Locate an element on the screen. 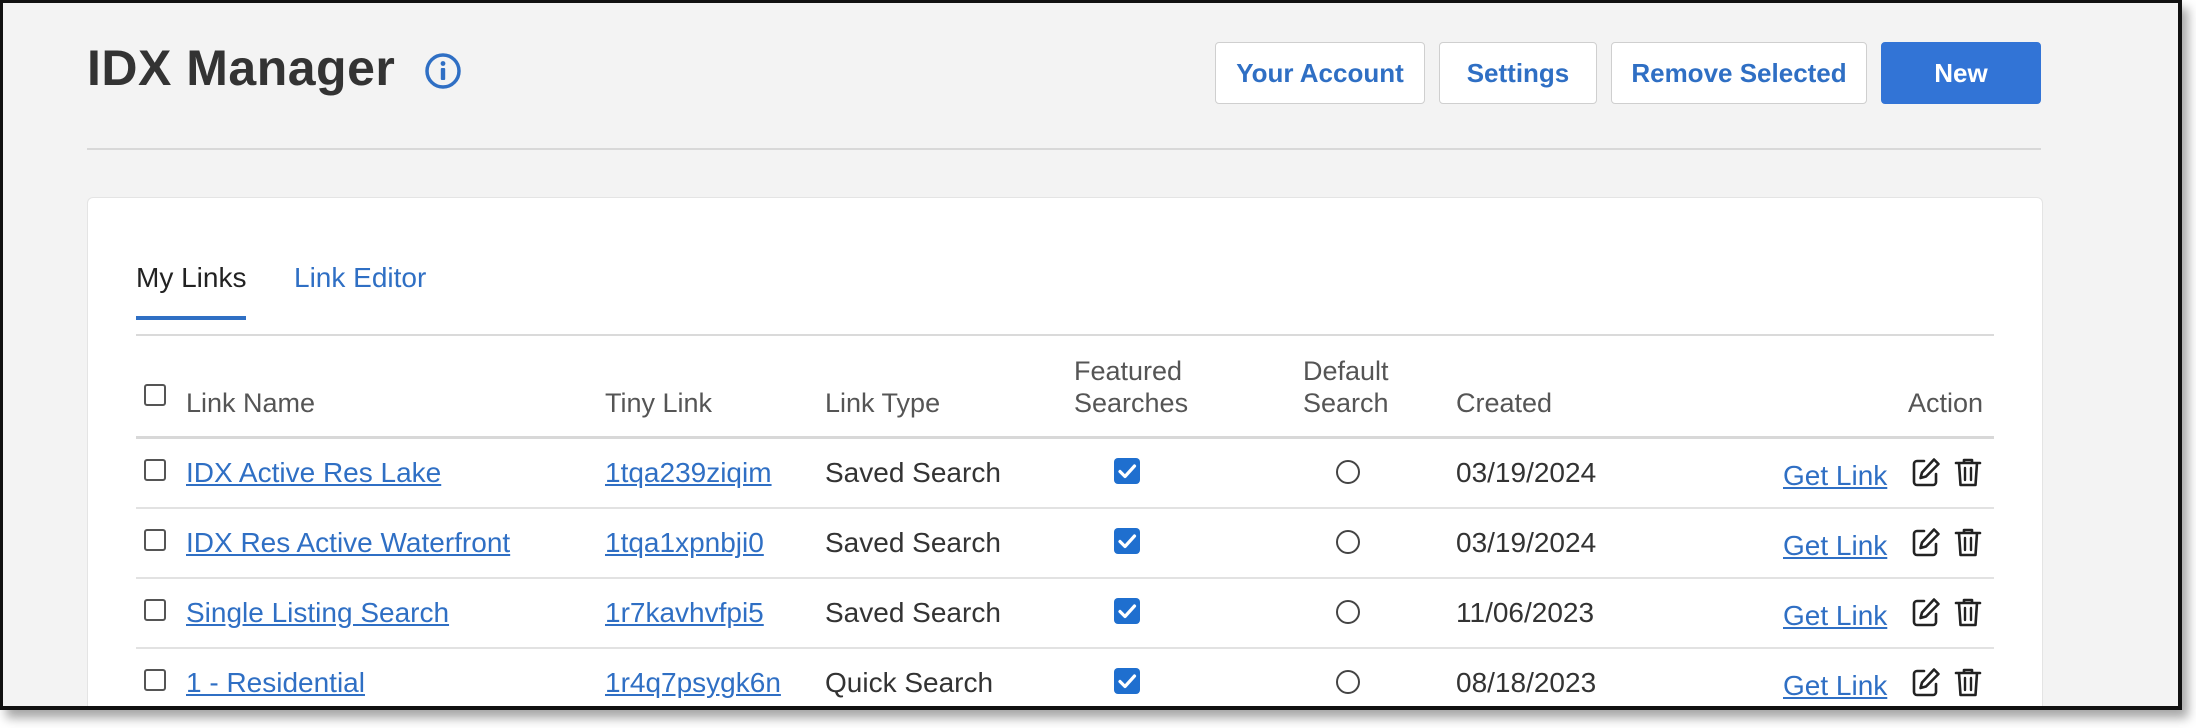  tab-my-links: My Links is located at coordinates (191, 289).